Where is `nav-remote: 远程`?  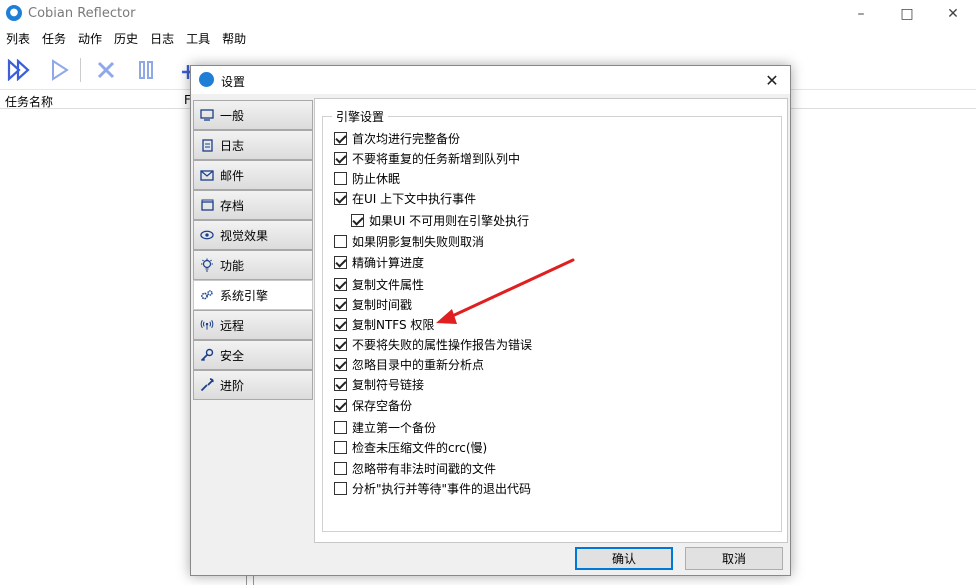
nav-remote: 远程 is located at coordinates (253, 325).